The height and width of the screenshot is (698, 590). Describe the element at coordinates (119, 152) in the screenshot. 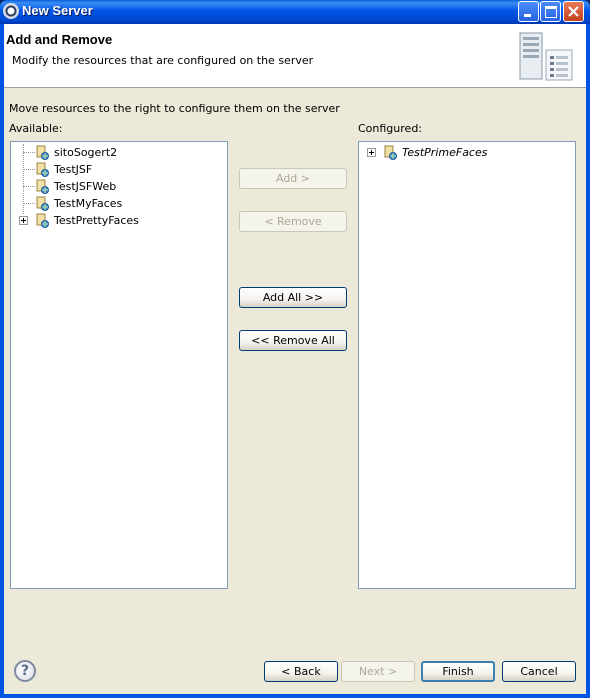

I see `tree-item-sitosogert2: sitoSogert2` at that location.